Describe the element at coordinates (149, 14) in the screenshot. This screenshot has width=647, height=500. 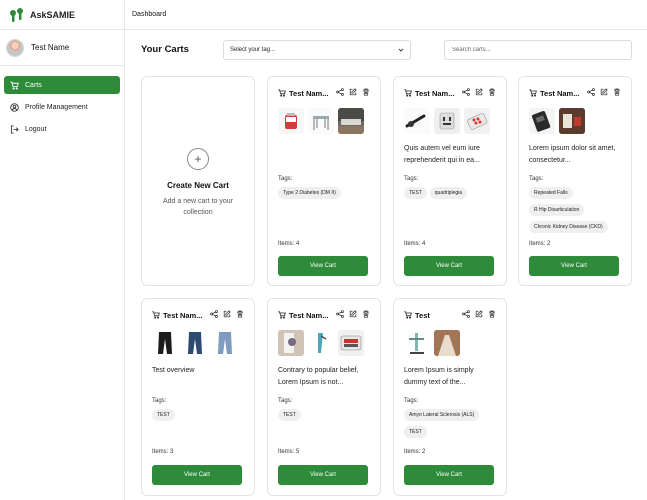
I see `breadcrumb: Dashboard` at that location.